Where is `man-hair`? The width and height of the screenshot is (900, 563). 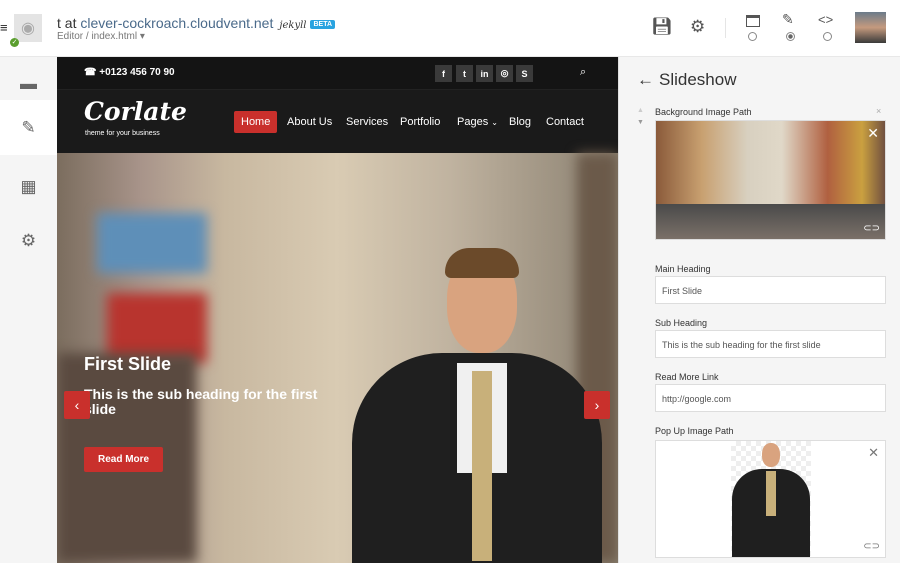 man-hair is located at coordinates (482, 263).